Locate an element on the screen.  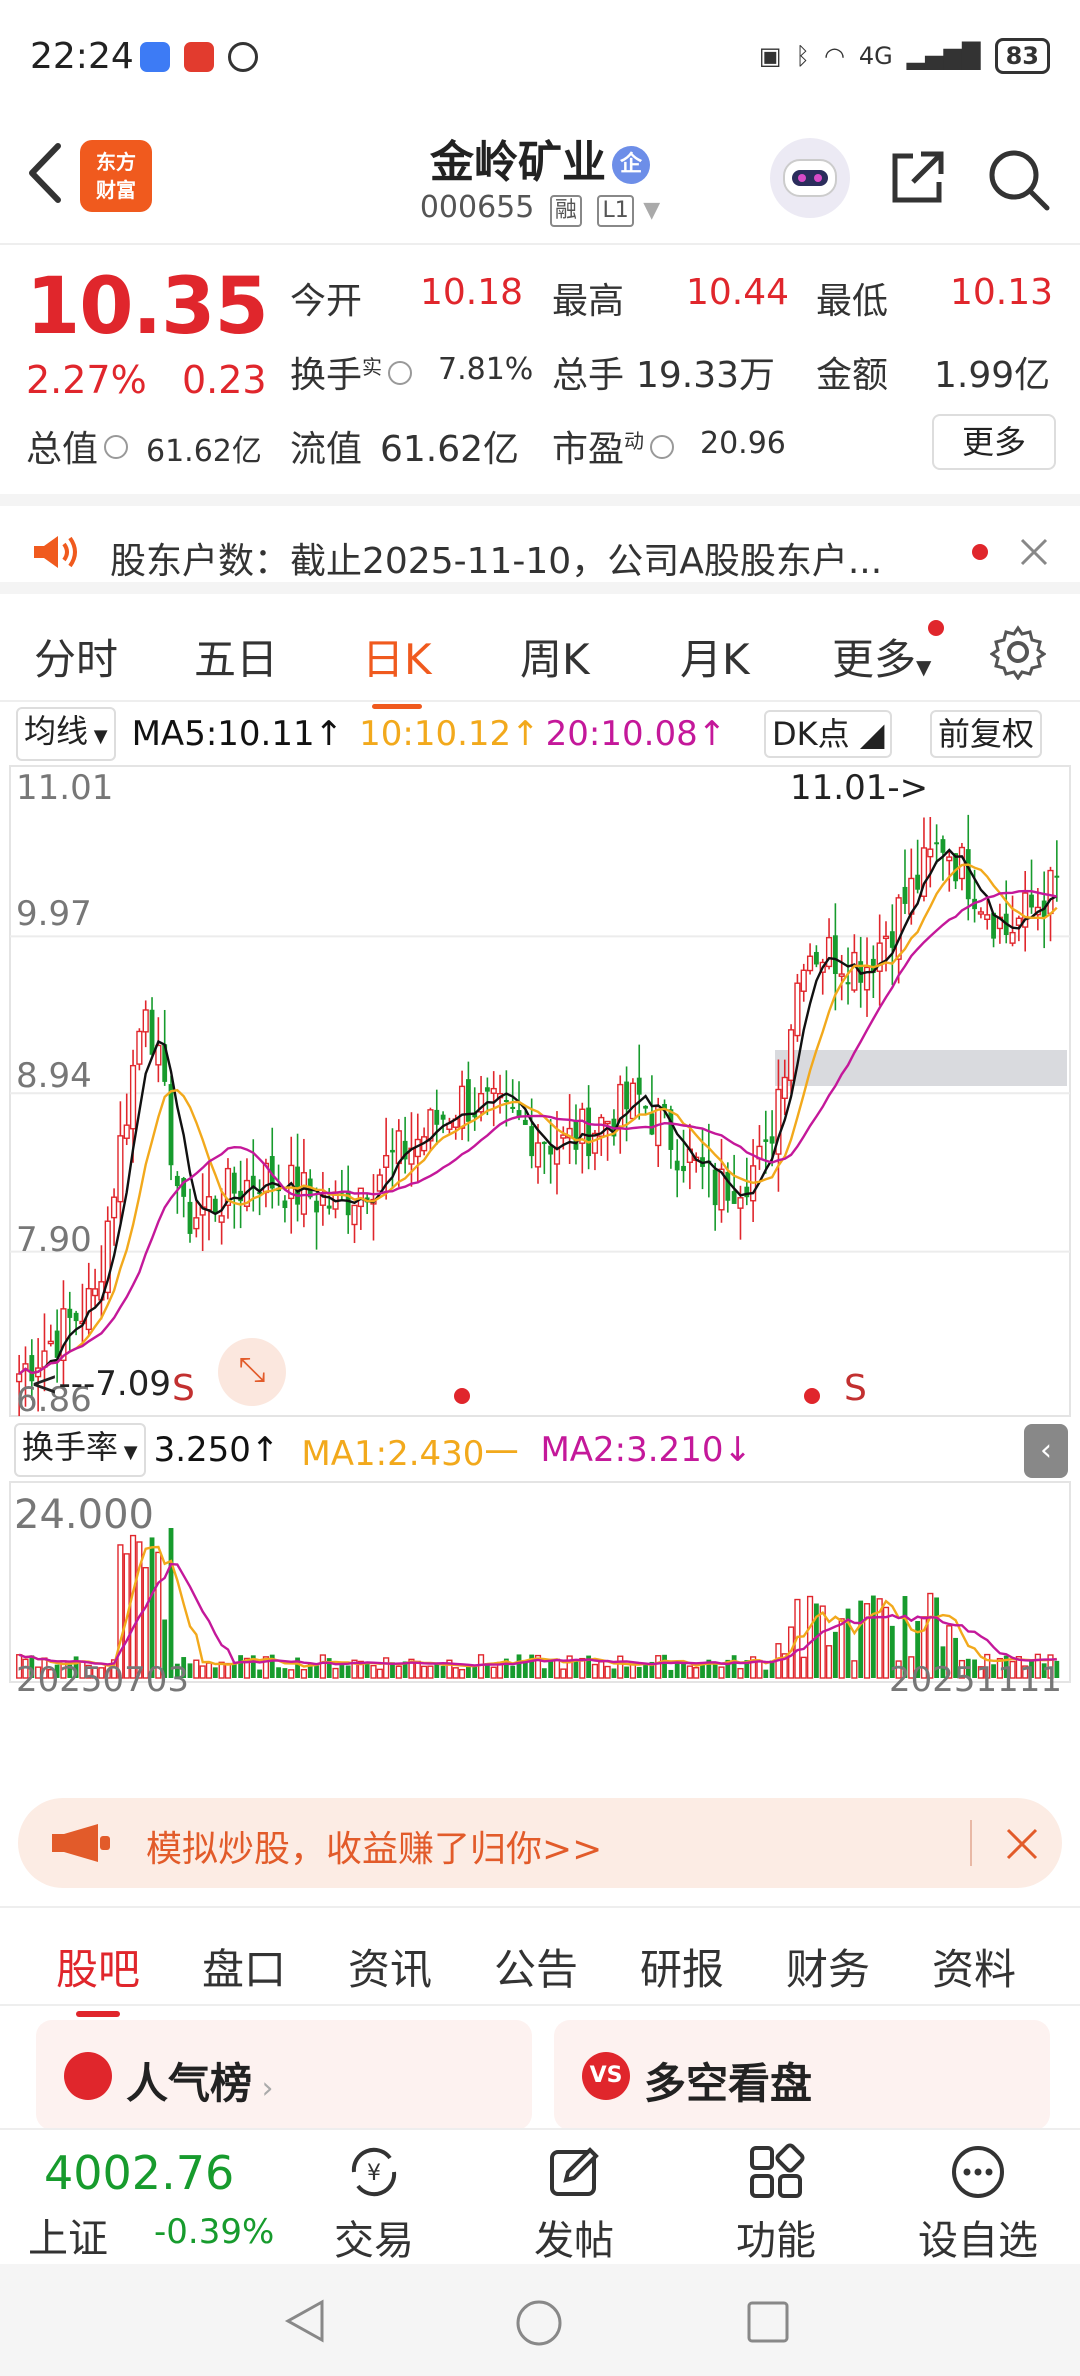
turnover-chart: 24.000 20250703 20251111 is located at coordinates (540, 1597).